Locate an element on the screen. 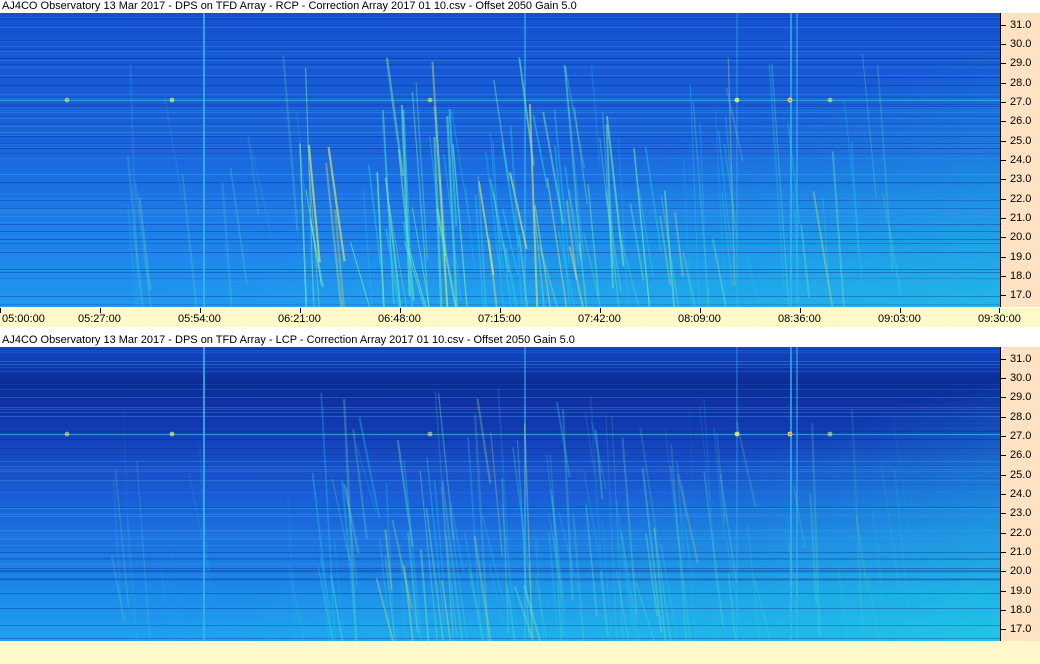  y-tick-label: 21.0 is located at coordinates (1021, 552).